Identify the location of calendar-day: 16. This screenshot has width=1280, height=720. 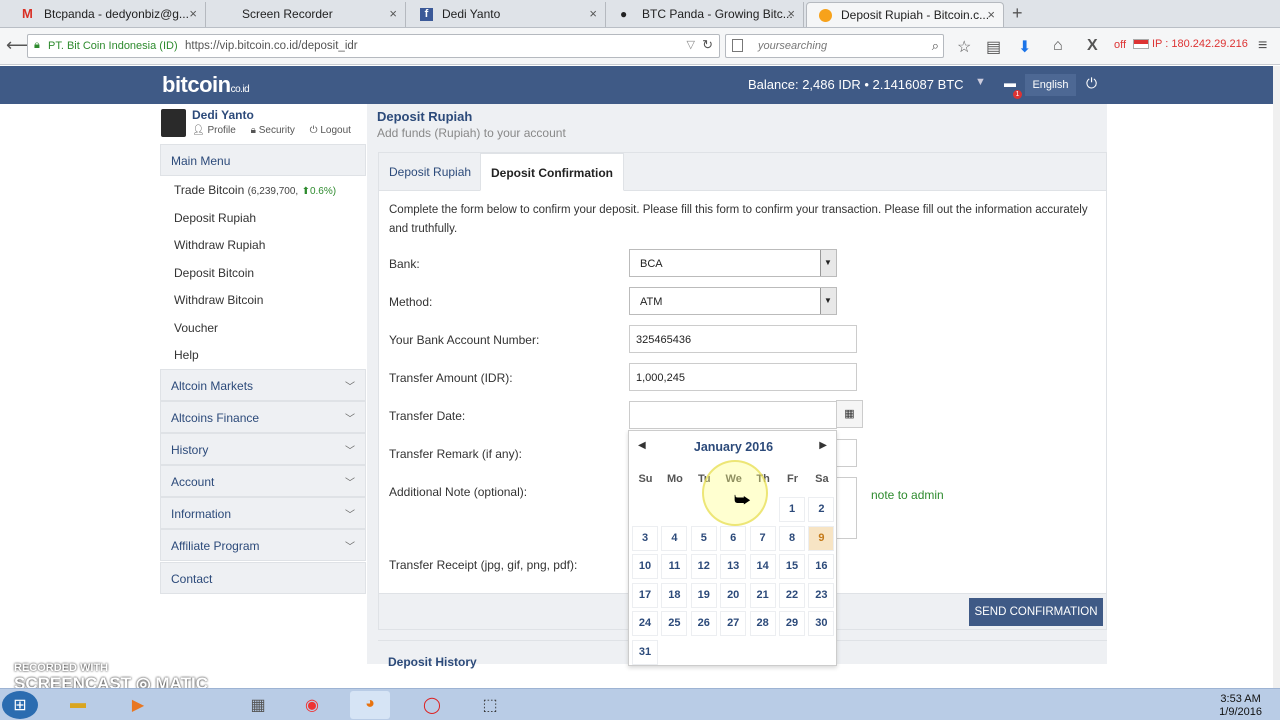
(821, 566).